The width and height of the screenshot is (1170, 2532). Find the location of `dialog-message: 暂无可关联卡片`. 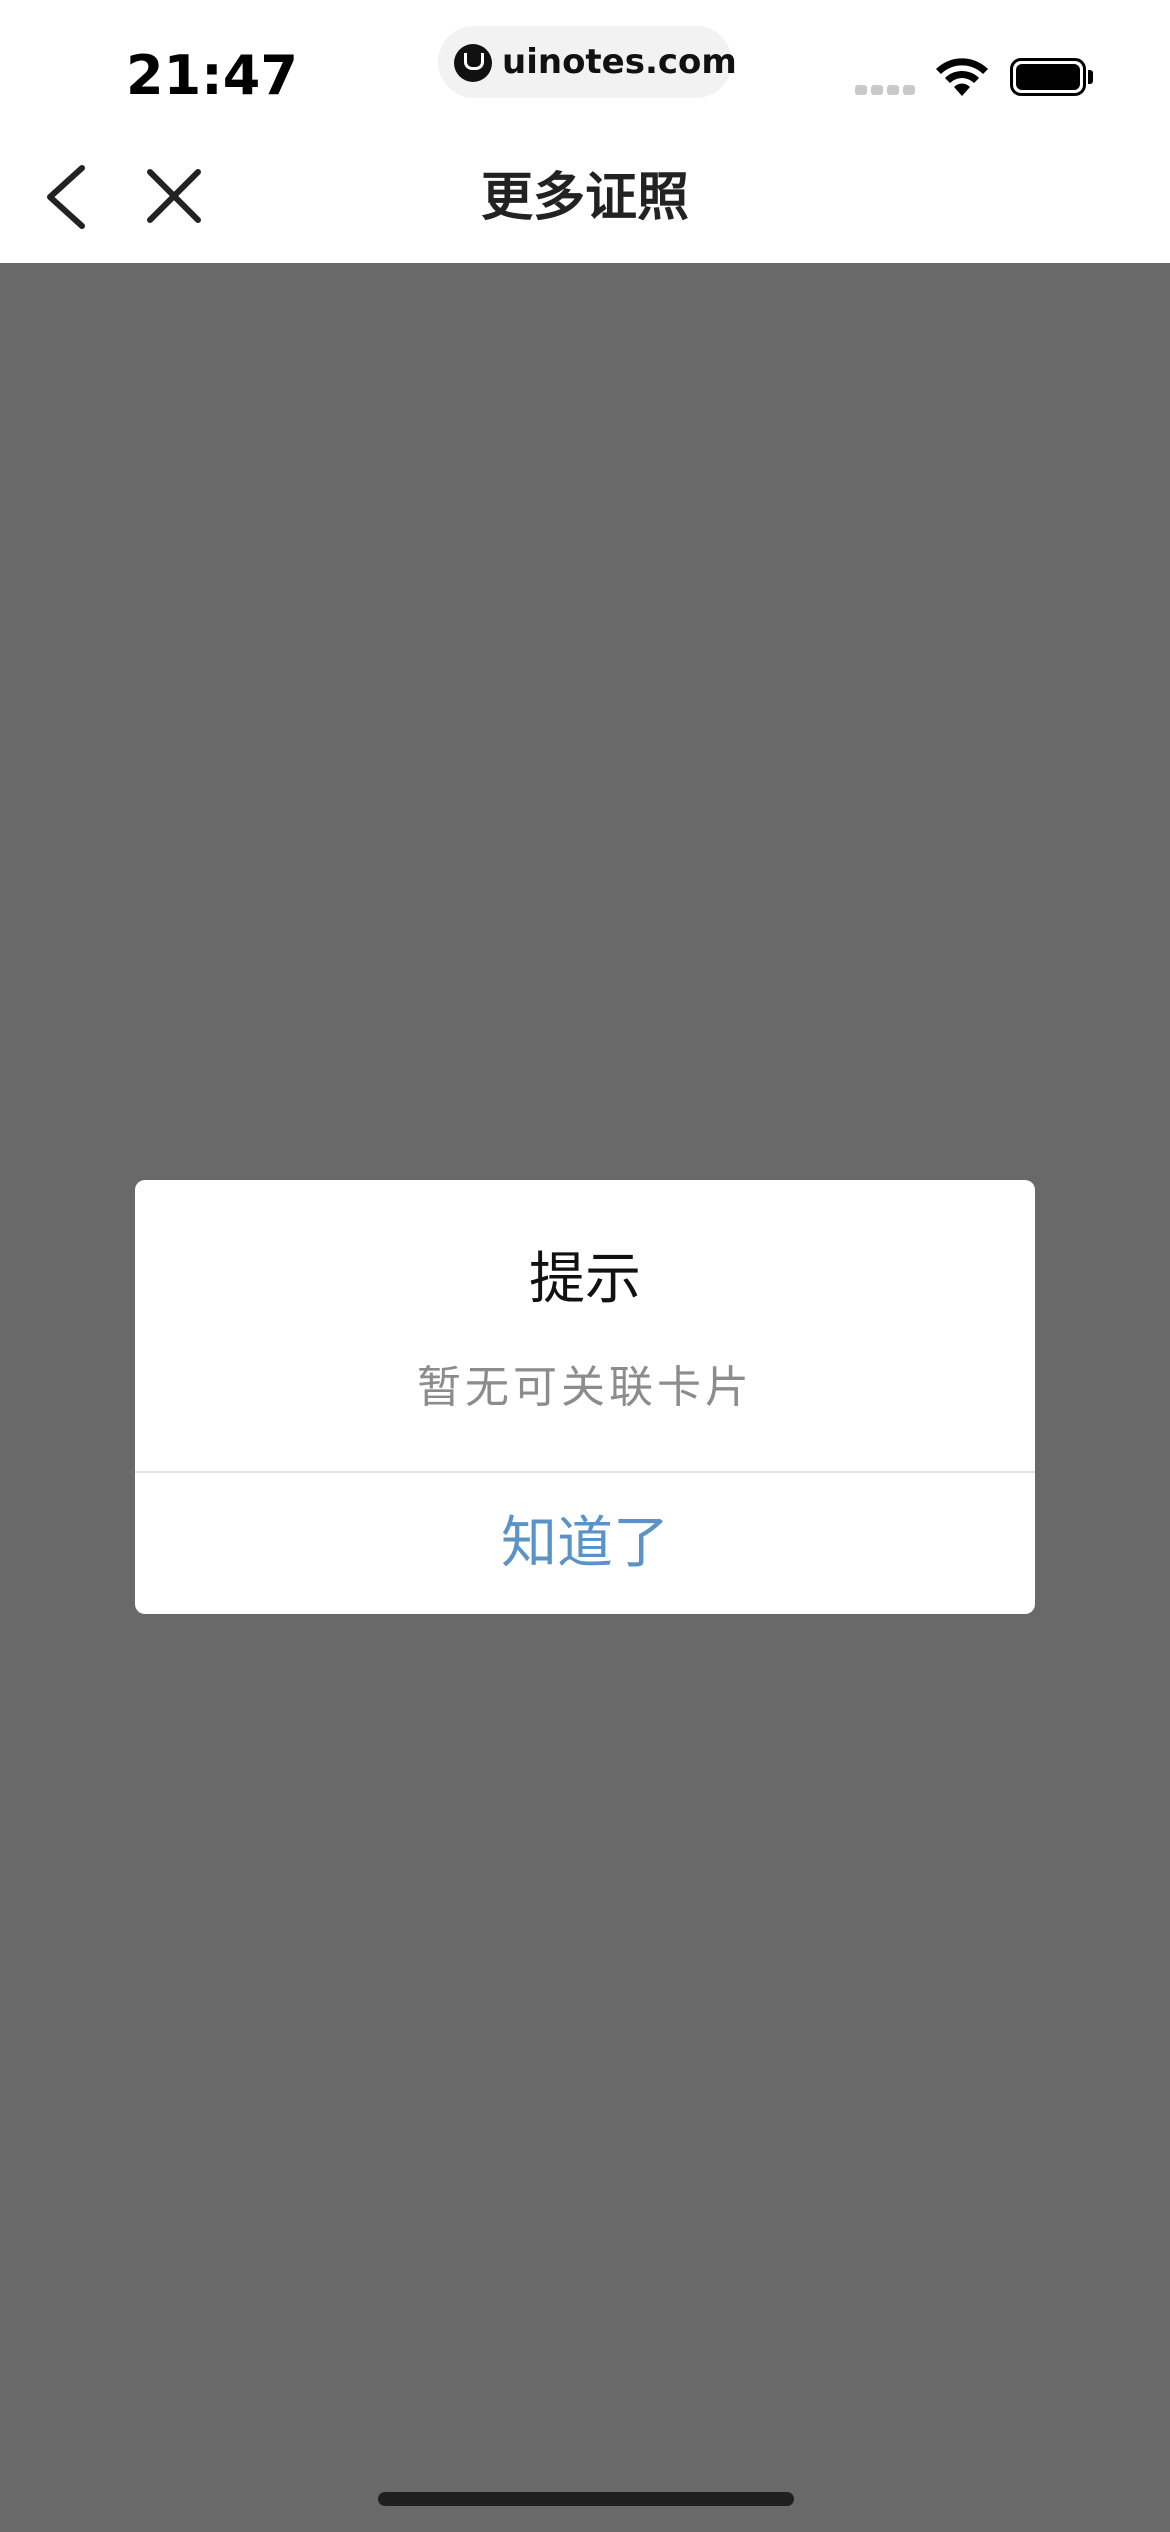

dialog-message: 暂无可关联卡片 is located at coordinates (585, 1387).